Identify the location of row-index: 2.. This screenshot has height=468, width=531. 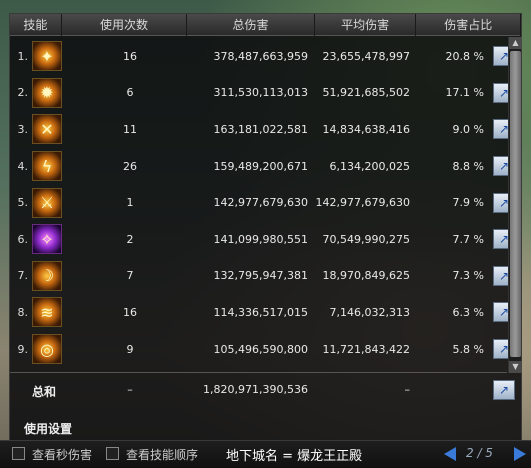
(23, 93).